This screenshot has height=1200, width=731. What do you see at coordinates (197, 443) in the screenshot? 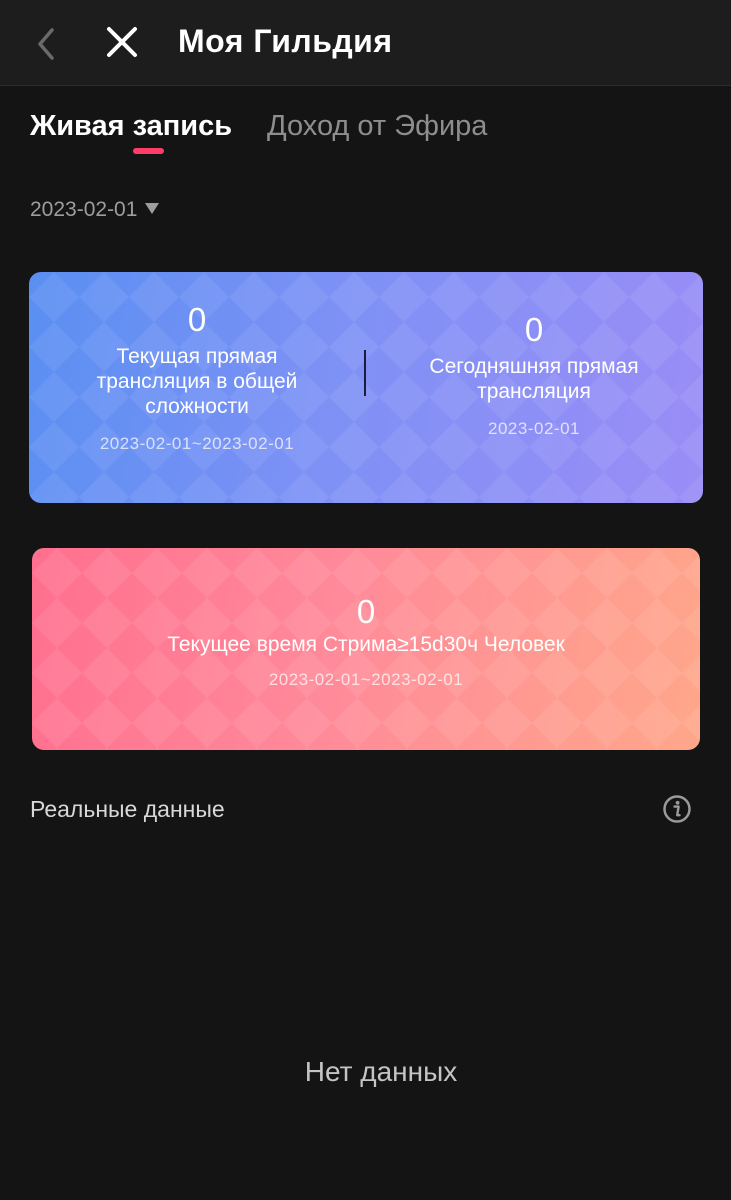
I see `total-live-range: 2023-02-01~2023-02-01` at bounding box center [197, 443].